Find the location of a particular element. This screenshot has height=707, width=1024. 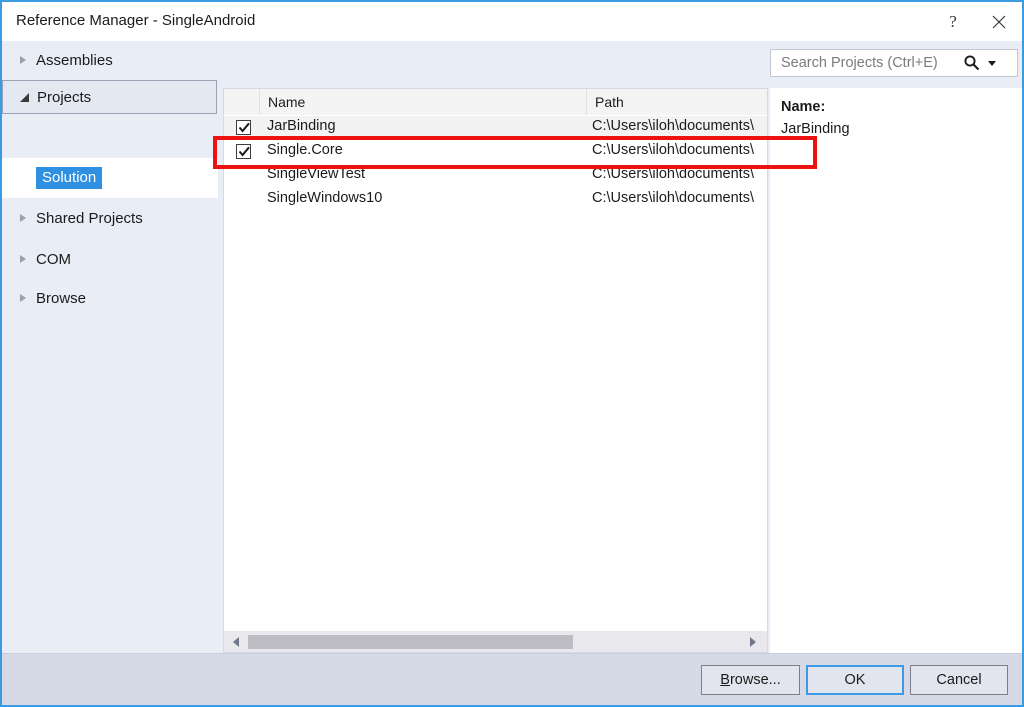

sidebar-item-projects: Projects is located at coordinates (109, 97).